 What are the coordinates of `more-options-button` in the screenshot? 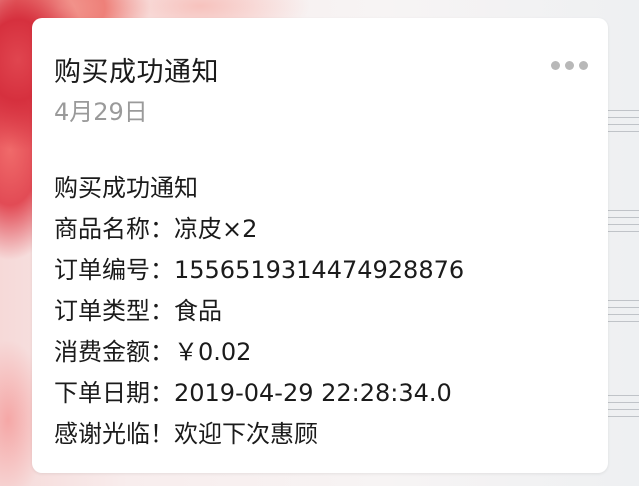 It's located at (569, 65).